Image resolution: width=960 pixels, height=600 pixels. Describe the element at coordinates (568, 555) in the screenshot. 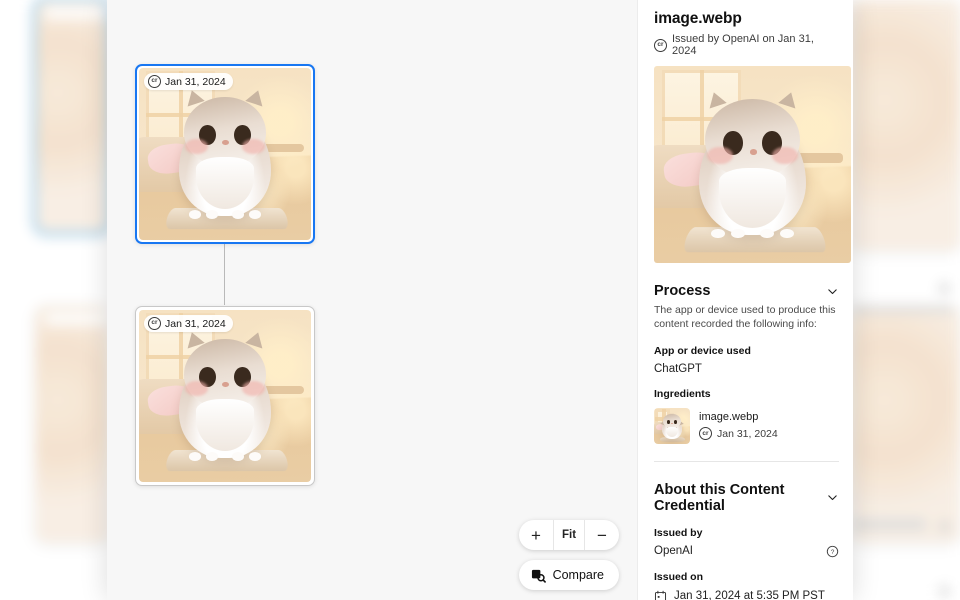

I see `canvas-controls: + Fit − Compare` at that location.